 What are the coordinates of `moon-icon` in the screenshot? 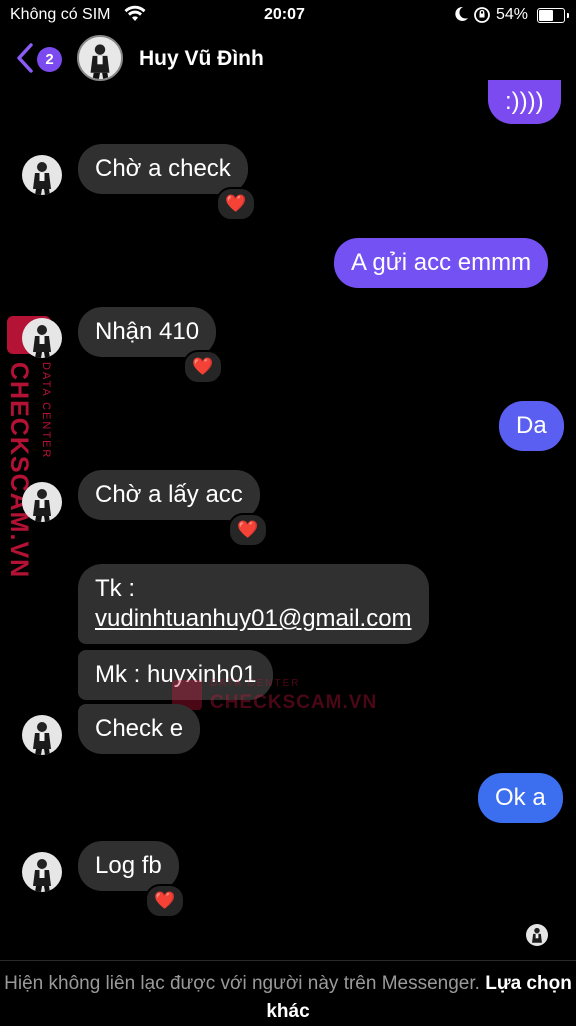 It's located at (461, 16).